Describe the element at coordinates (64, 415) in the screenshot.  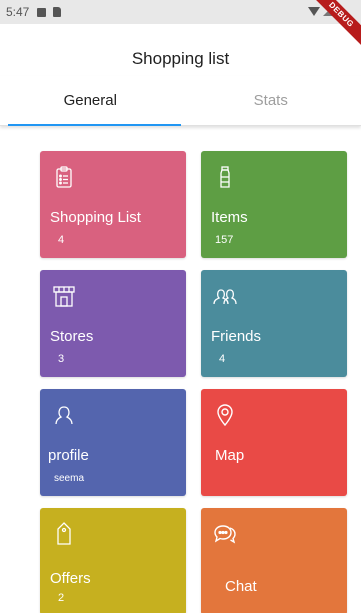
I see `person-icon` at that location.